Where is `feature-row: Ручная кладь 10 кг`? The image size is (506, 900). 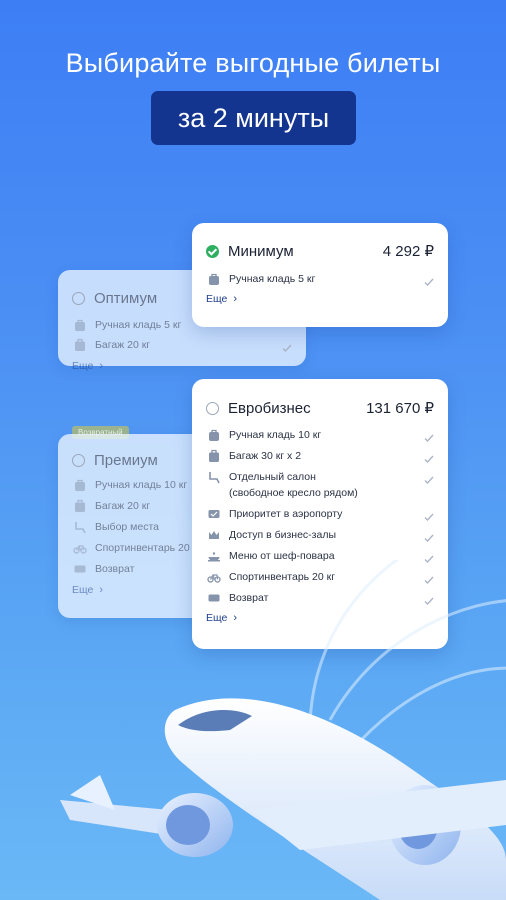
feature-row: Ручная кладь 10 кг is located at coordinates (320, 438).